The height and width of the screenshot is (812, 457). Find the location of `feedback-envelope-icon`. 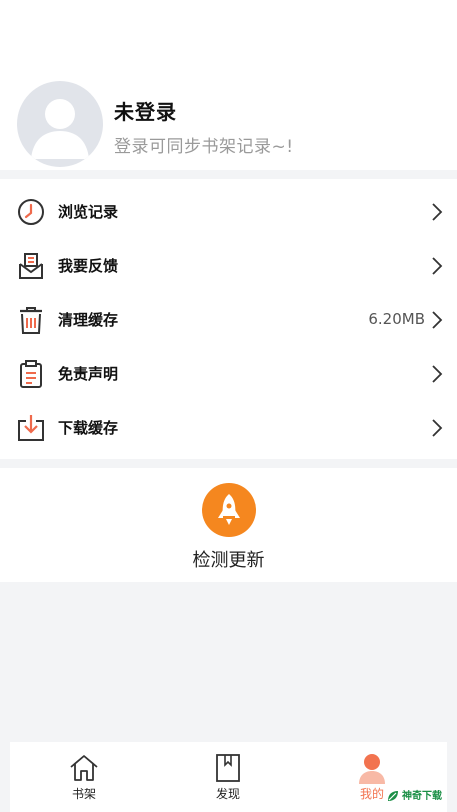

feedback-envelope-icon is located at coordinates (31, 266).